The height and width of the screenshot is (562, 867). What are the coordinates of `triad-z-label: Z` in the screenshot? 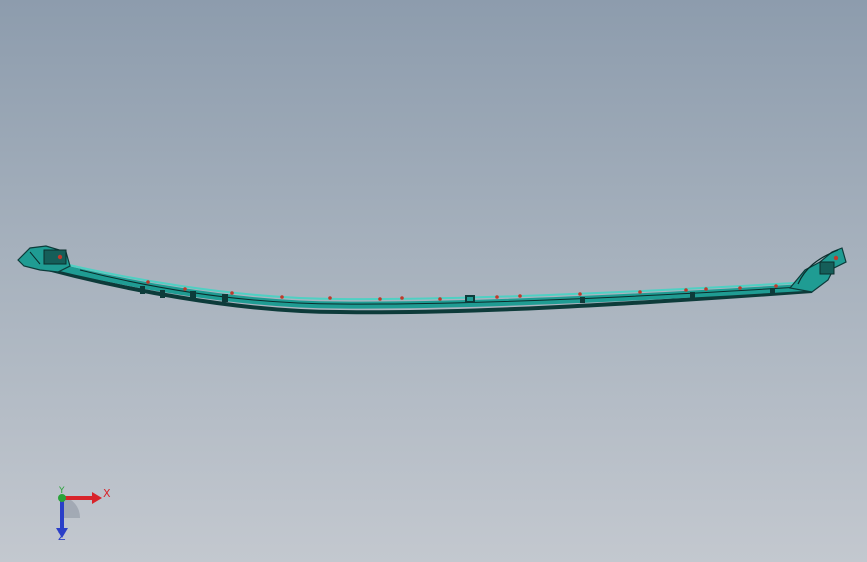 It's located at (62, 536).